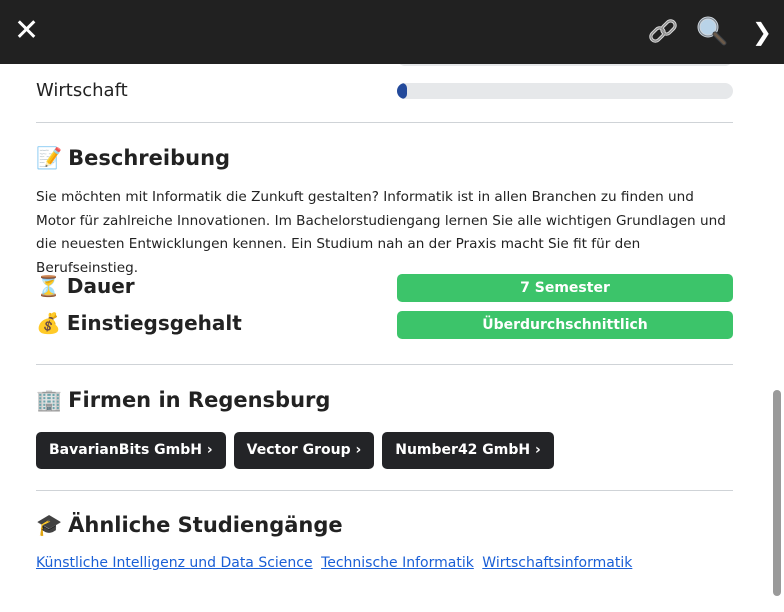 This screenshot has height=612, width=784. Describe the element at coordinates (48, 323) in the screenshot. I see `money-bag-icon: 💰` at that location.